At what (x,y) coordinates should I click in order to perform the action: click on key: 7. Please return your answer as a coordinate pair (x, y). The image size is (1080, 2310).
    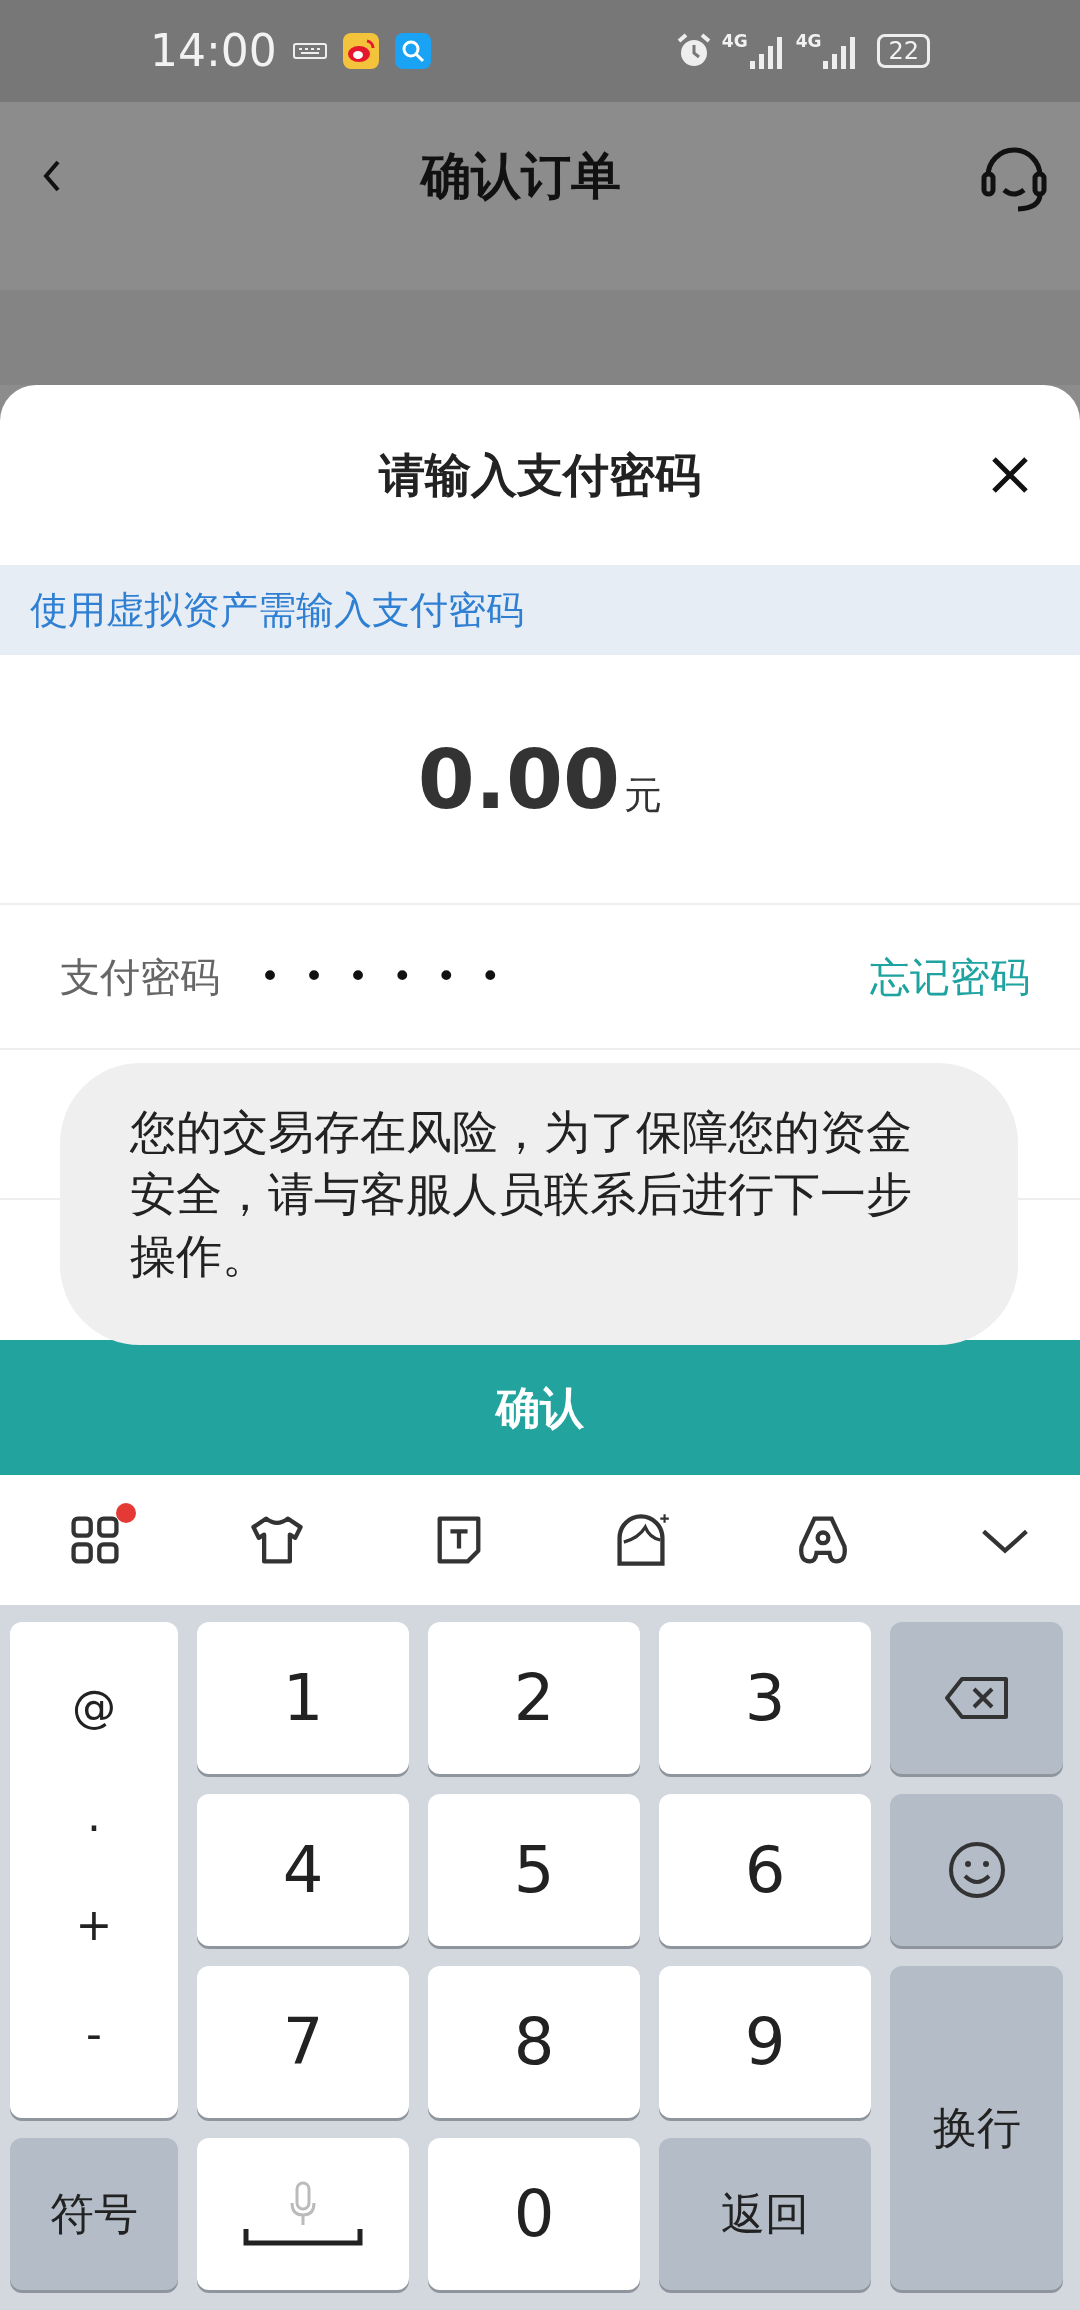
    Looking at the image, I should click on (303, 2042).